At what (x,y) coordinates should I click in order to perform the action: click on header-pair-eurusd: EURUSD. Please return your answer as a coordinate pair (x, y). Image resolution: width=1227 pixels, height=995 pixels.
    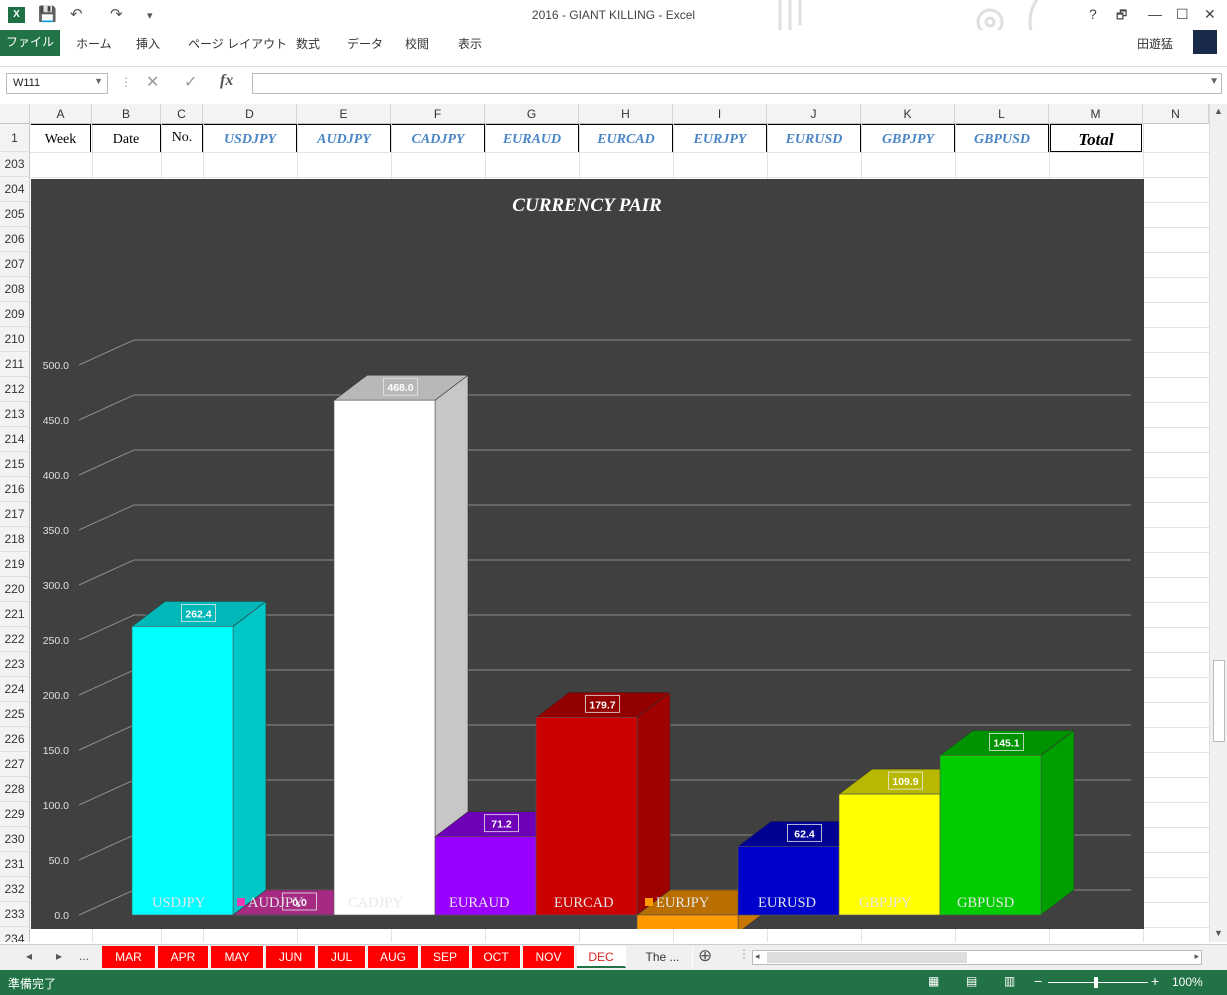
    Looking at the image, I should click on (814, 138).